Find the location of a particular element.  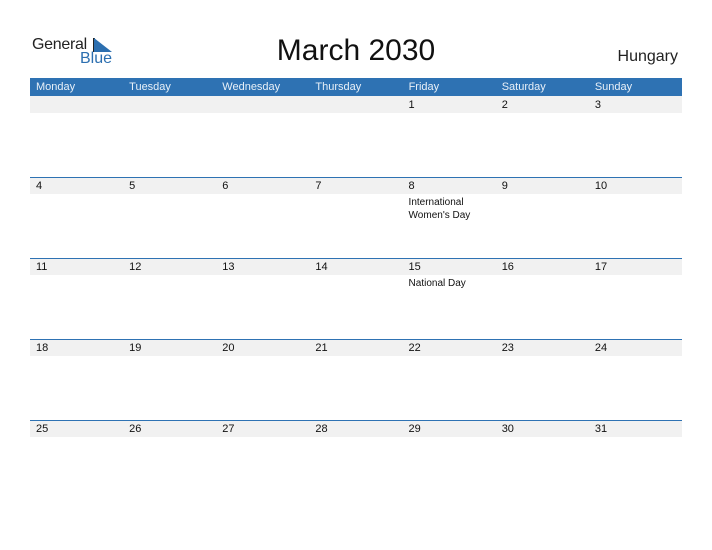

week-row: 25 26 27 28 29 30 31 is located at coordinates (356, 460).